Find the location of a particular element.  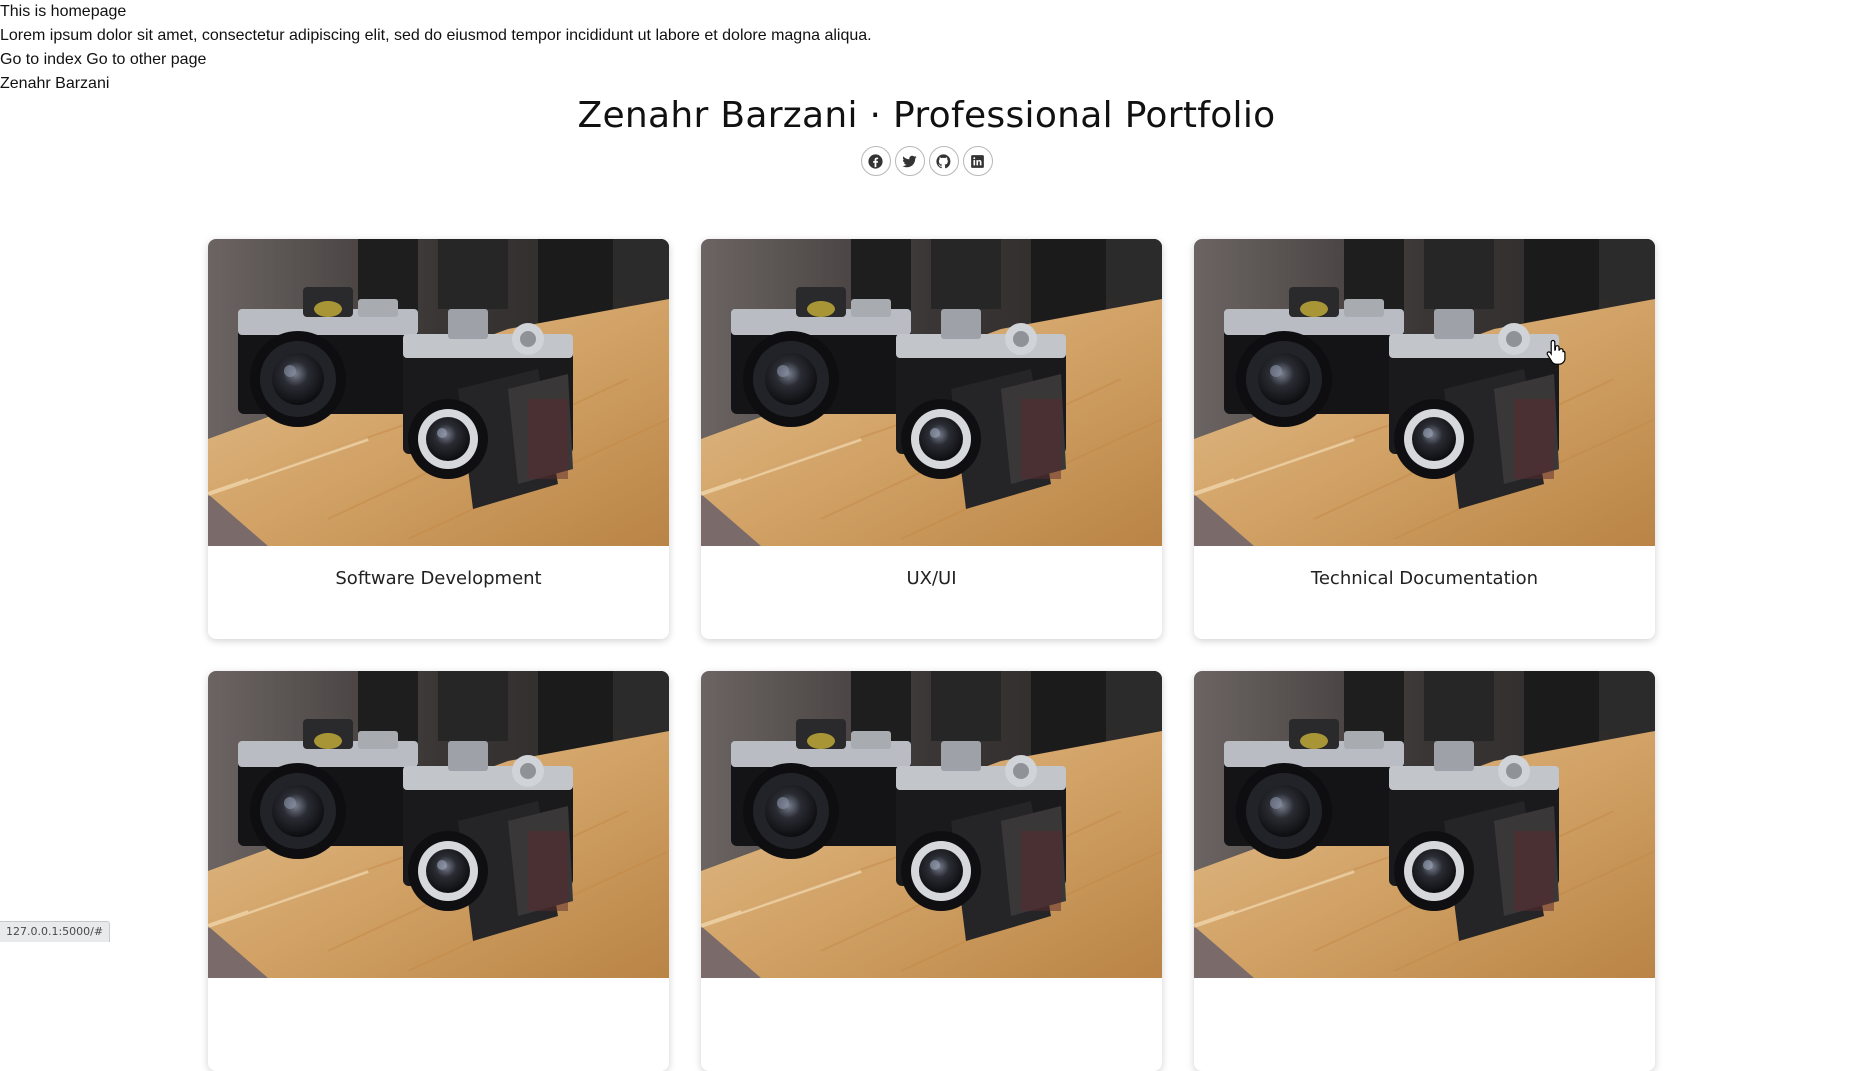

card-ux-ui: UX/UI is located at coordinates (931, 439).